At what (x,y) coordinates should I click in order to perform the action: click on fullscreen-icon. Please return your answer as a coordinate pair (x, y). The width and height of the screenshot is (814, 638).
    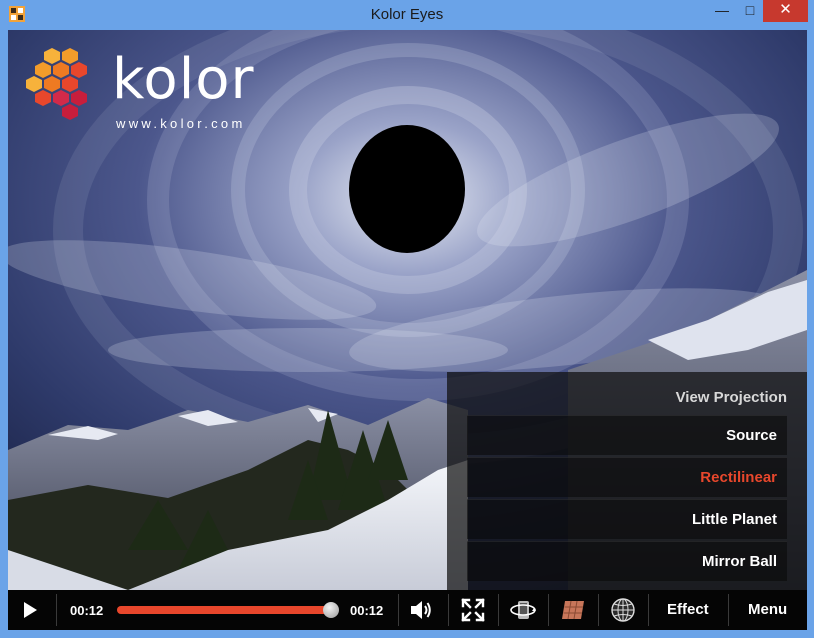
    Looking at the image, I should click on (473, 610).